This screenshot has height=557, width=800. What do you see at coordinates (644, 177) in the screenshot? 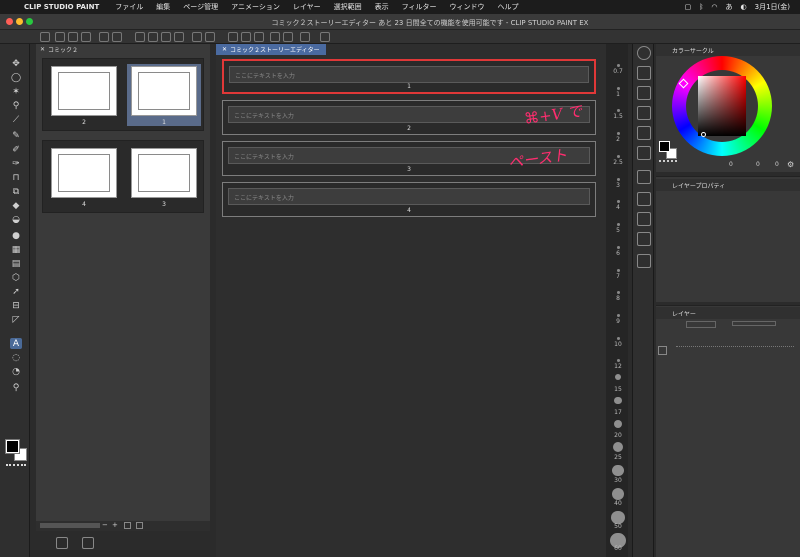
I see `search-layer-icon` at bounding box center [644, 177].